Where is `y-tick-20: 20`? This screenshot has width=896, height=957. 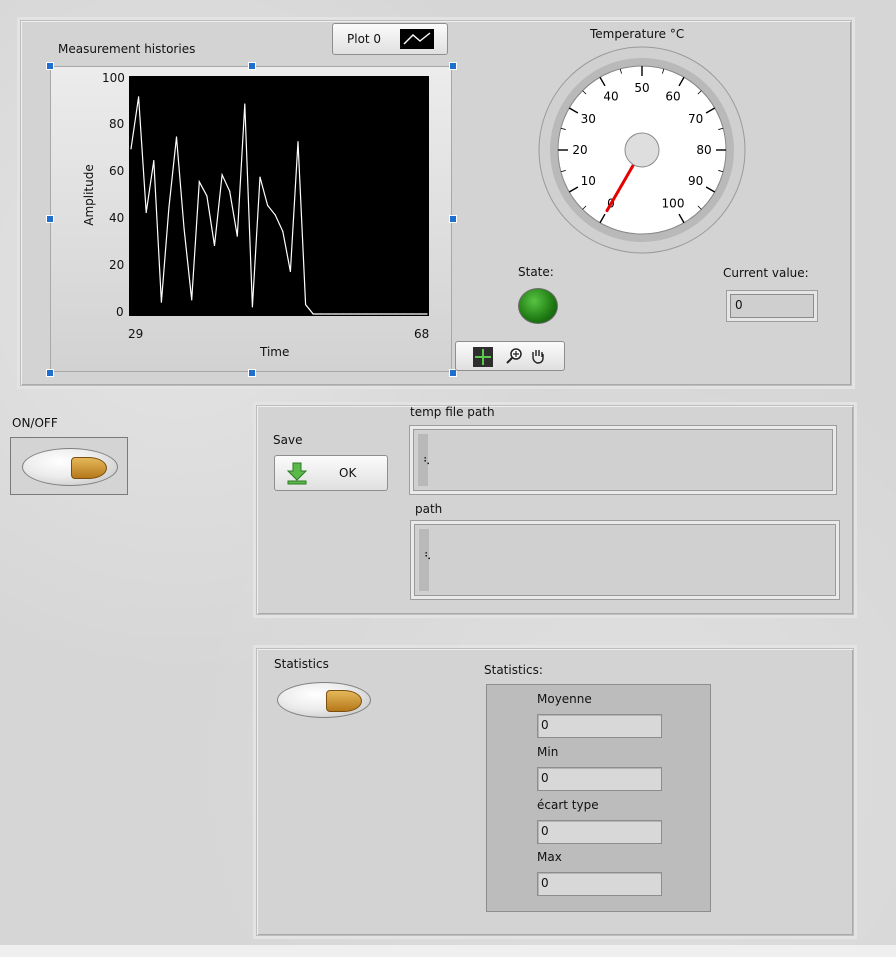
y-tick-20: 20 is located at coordinates (117, 265).